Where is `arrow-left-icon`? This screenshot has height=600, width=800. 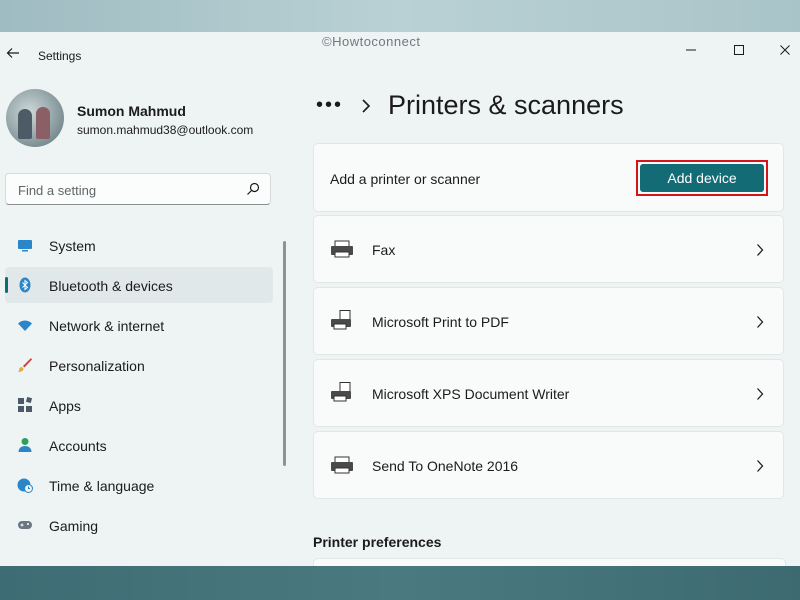
arrow-left-icon is located at coordinates (12, 53).